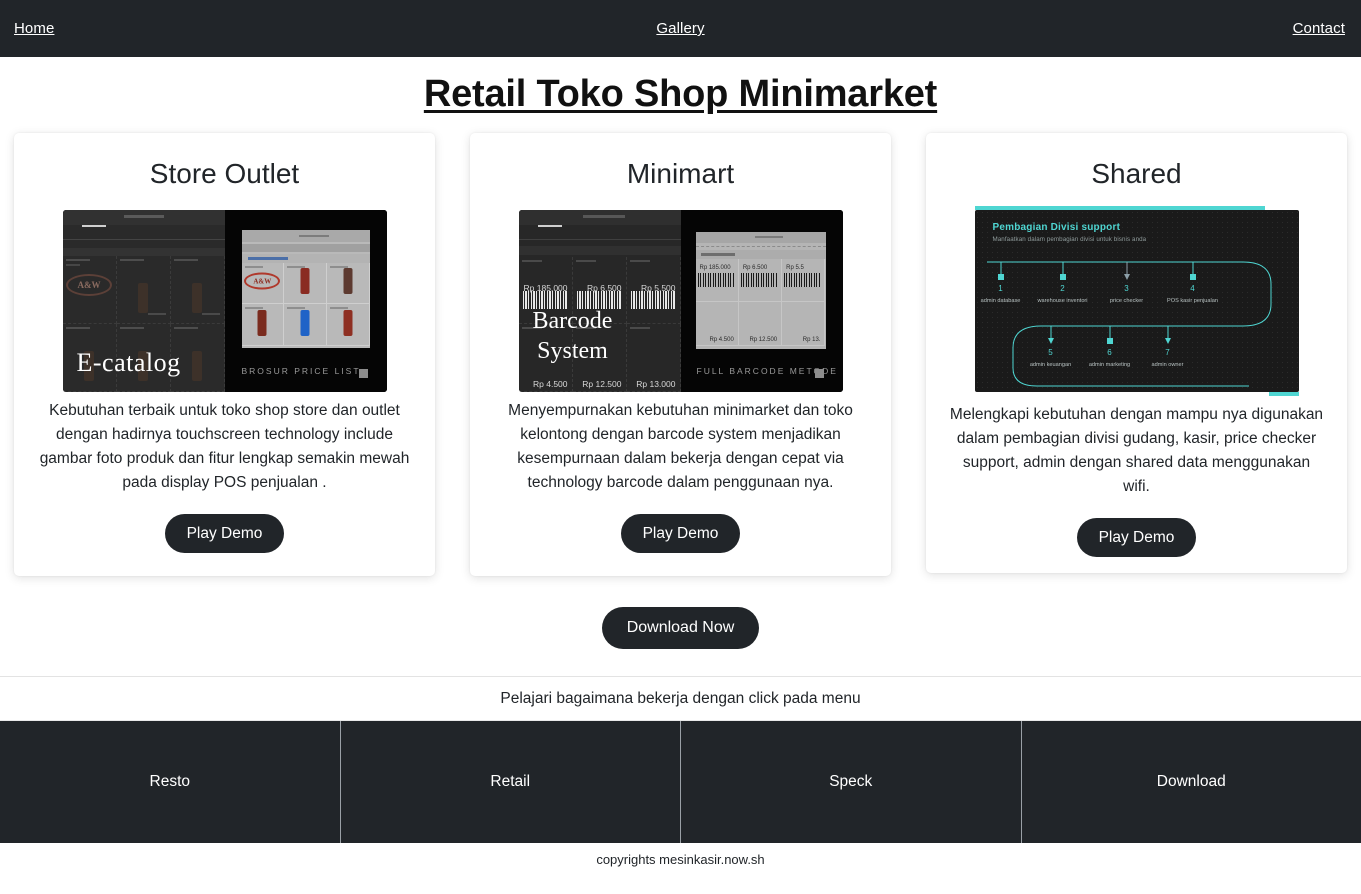 Image resolution: width=1361 pixels, height=894 pixels. I want to click on nav-link-gallery: Gallery, so click(680, 28).